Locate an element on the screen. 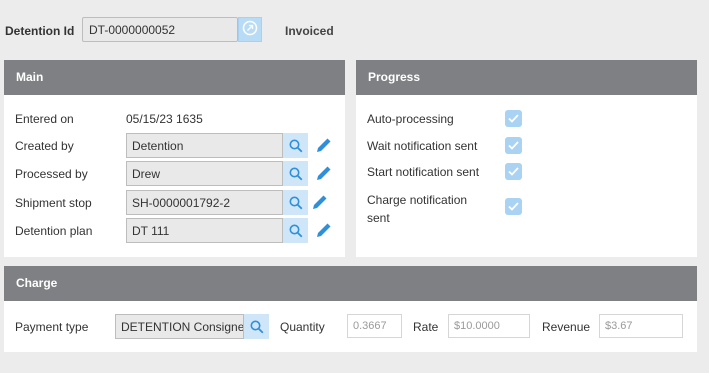  created-by-field: Detention is located at coordinates (204, 145).